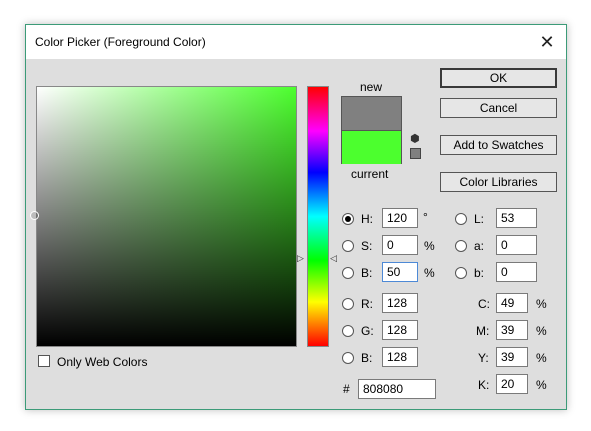 This screenshot has height=431, width=591. What do you see at coordinates (348, 358) in the screenshot?
I see `rgb-b-radio` at bounding box center [348, 358].